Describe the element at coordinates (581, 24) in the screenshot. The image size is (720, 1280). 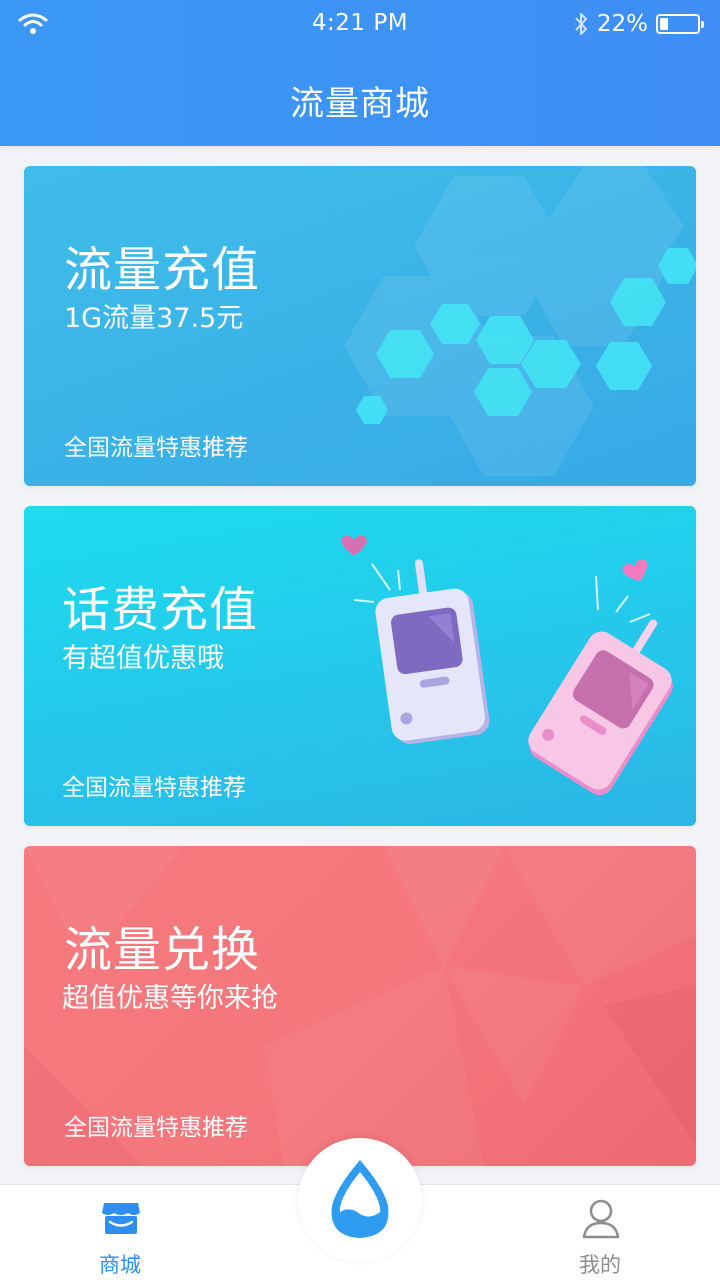
I see `bluetooth-icon` at that location.